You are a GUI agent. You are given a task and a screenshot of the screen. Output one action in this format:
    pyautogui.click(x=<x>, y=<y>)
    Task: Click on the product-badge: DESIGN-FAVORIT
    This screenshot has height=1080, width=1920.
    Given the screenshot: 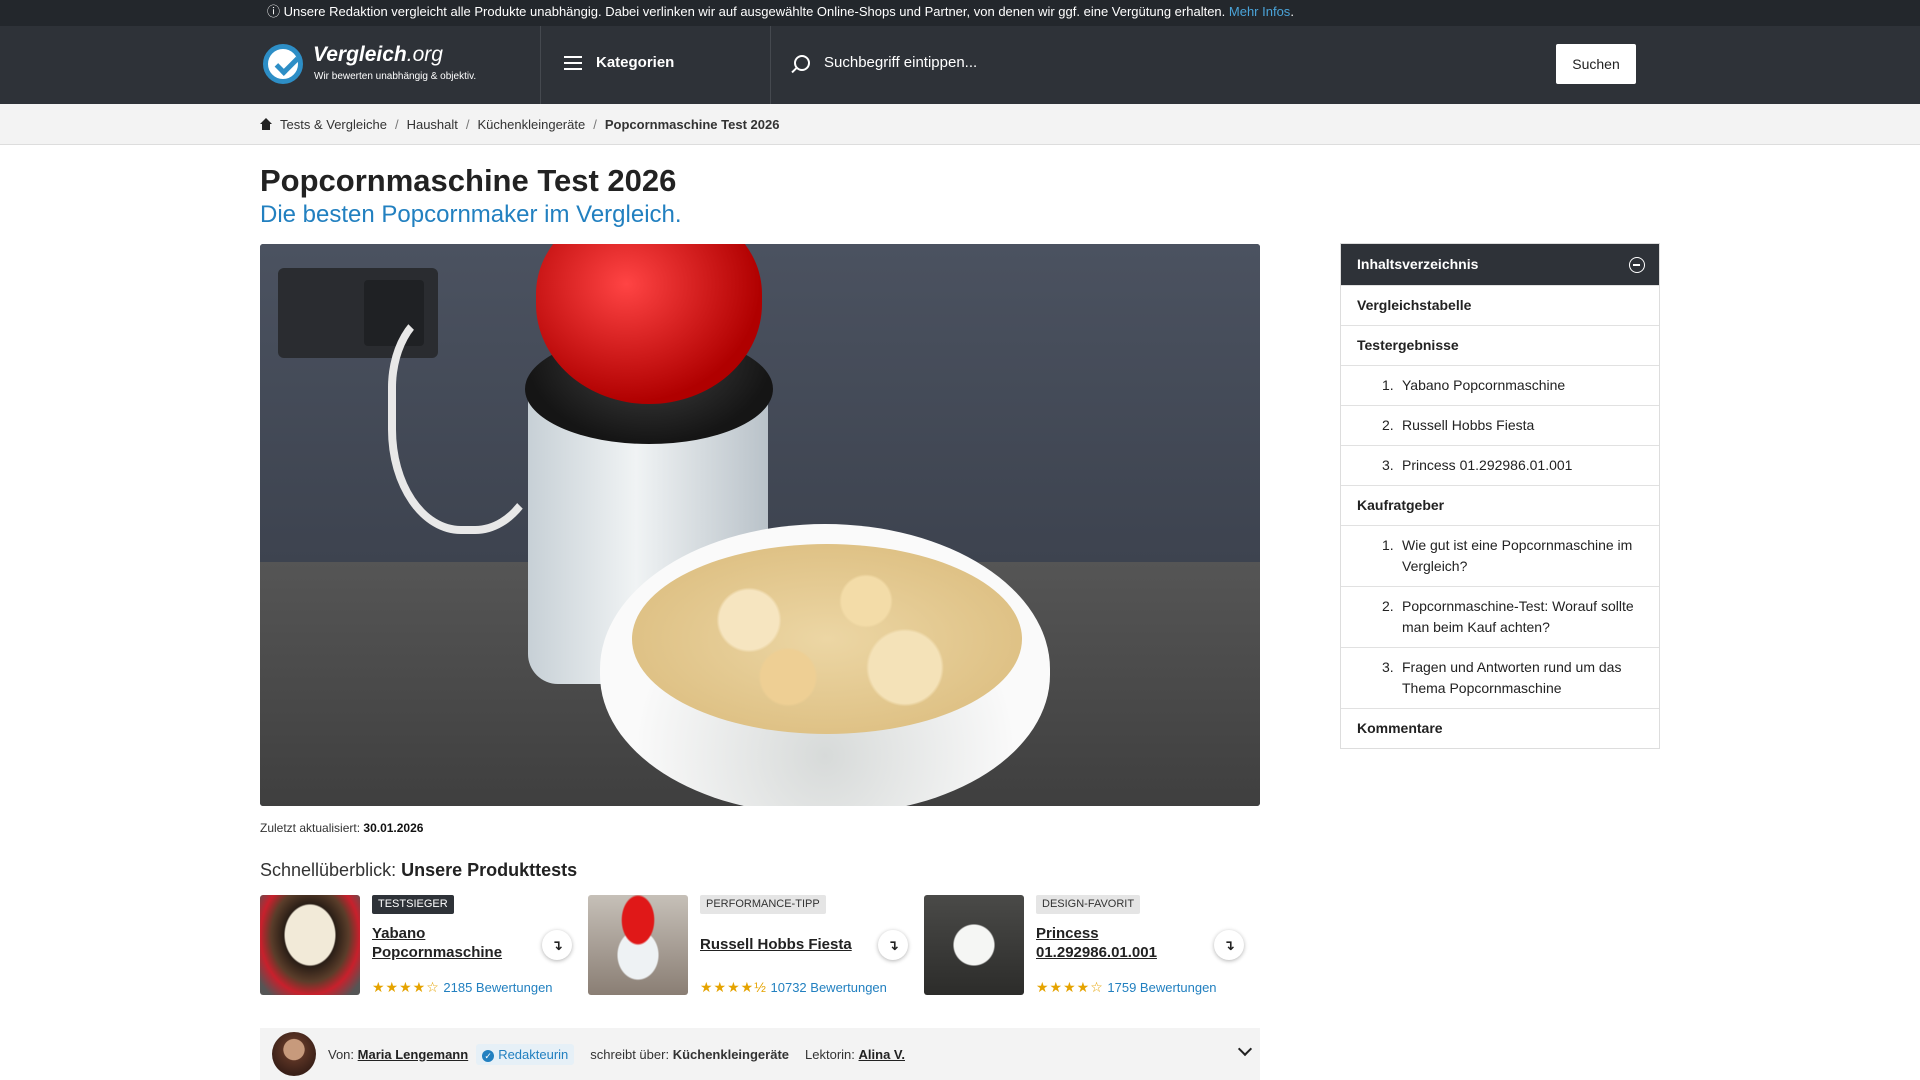 What is the action you would take?
    pyautogui.click(x=1088, y=904)
    